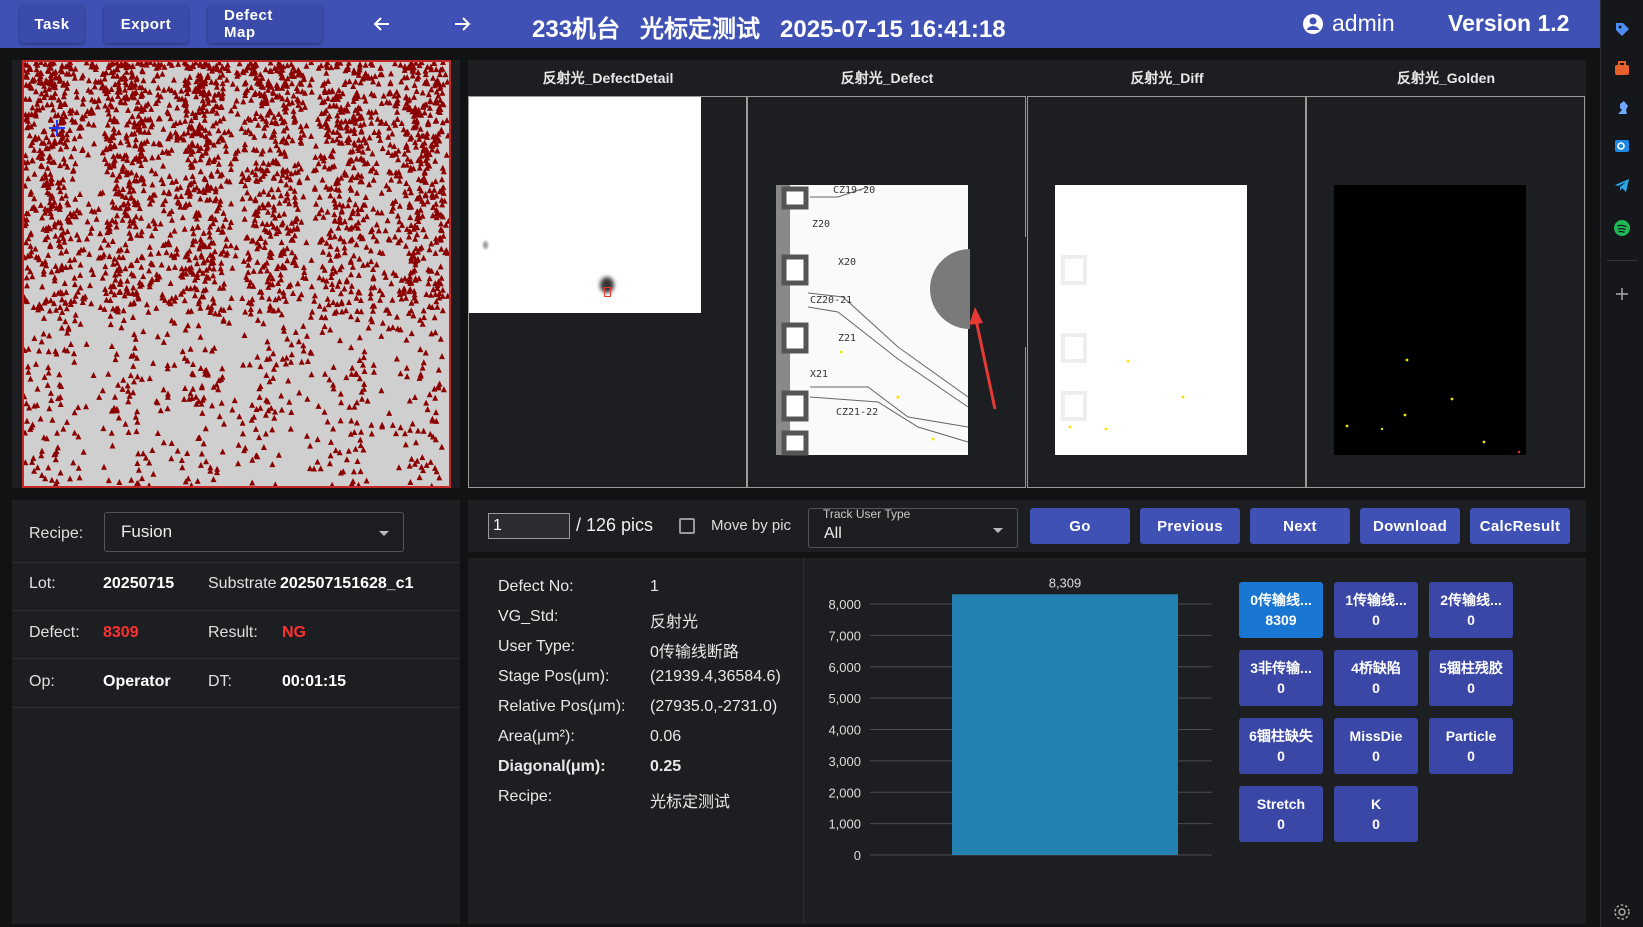 The image size is (1643, 927). I want to click on defect-category-button: 5锢柱残胶 0, so click(1471, 678).